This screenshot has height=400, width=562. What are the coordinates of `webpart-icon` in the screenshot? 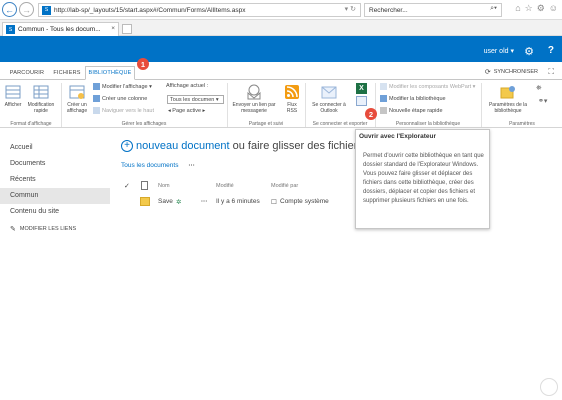 It's located at (383, 86).